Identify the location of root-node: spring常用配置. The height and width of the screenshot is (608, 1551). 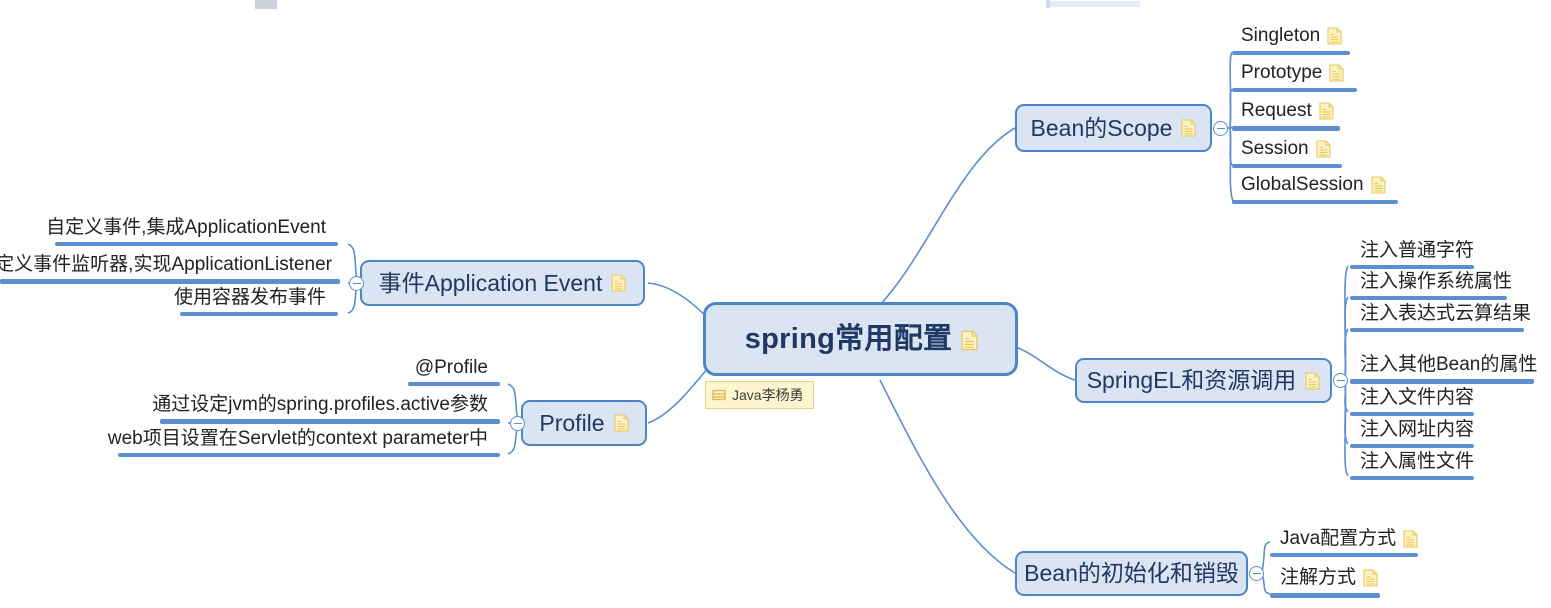
(860, 339).